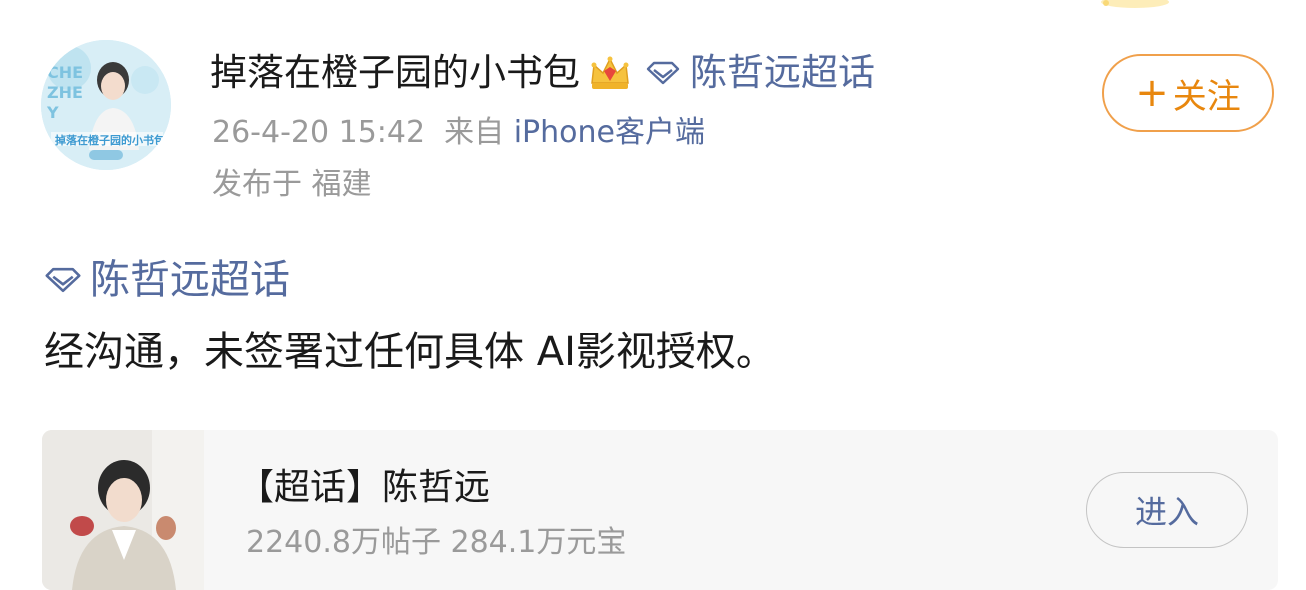 The image size is (1306, 590). Describe the element at coordinates (292, 184) in the screenshot. I see `post-location: 发布于 福建` at that location.